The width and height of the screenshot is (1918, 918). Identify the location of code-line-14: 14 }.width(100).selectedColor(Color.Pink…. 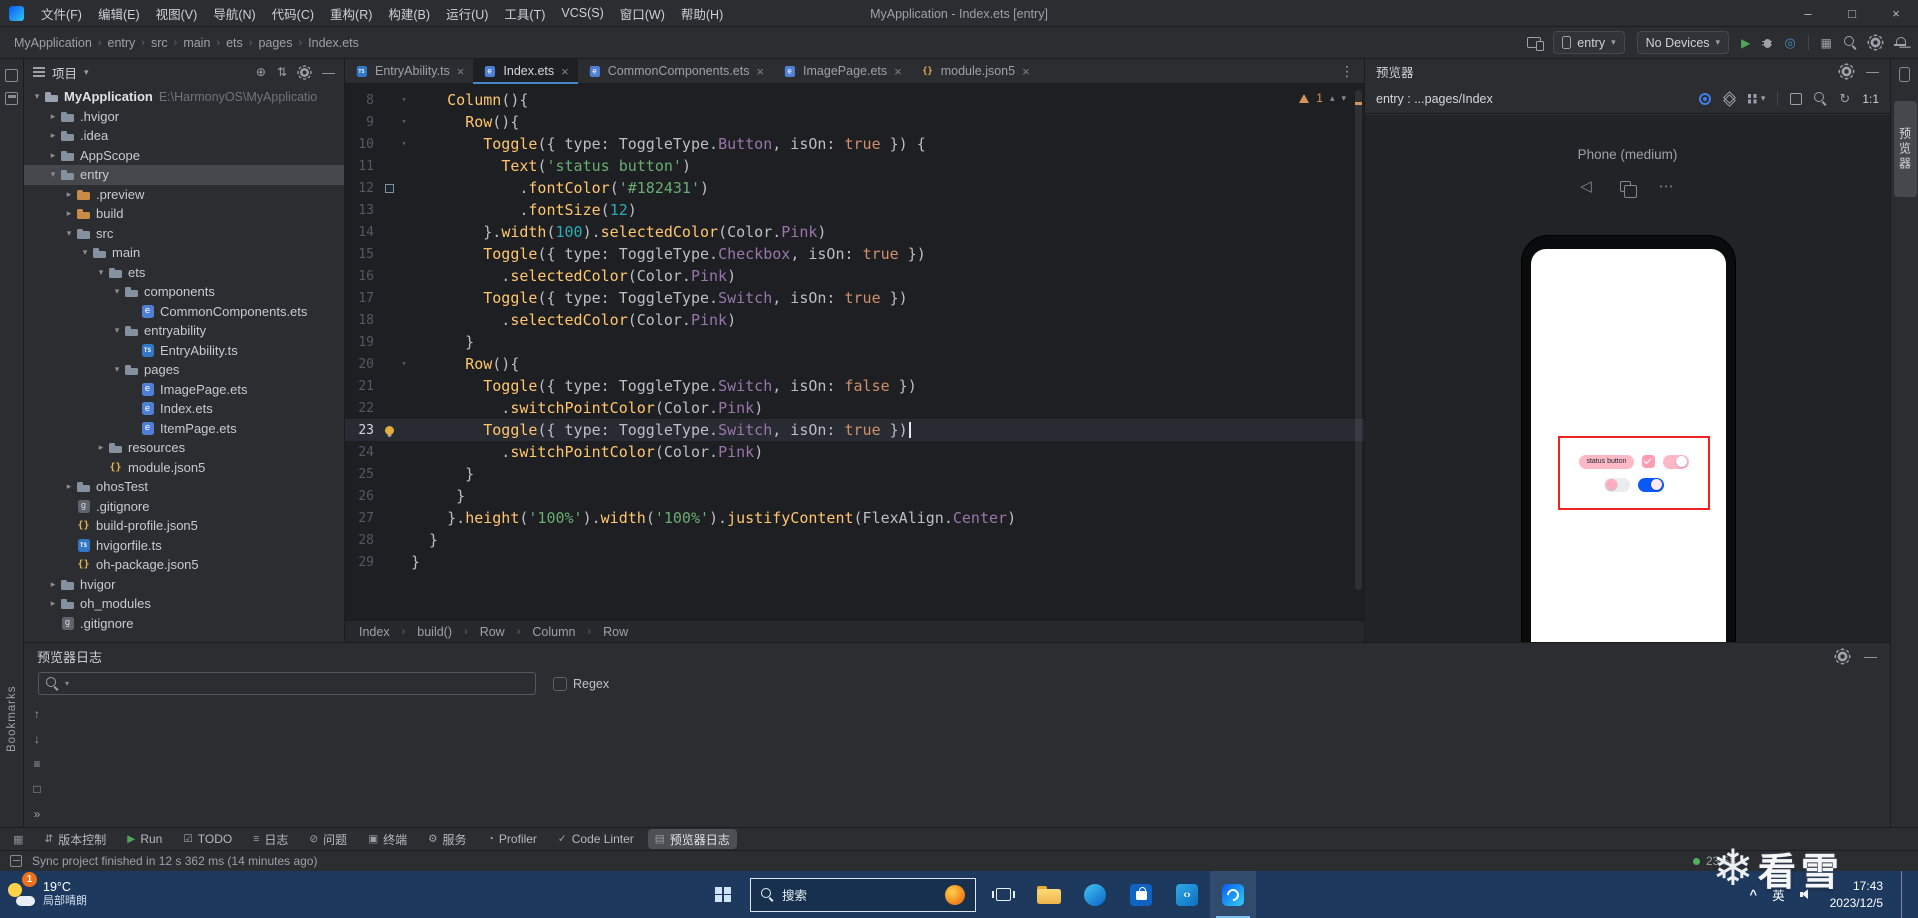
(854, 232).